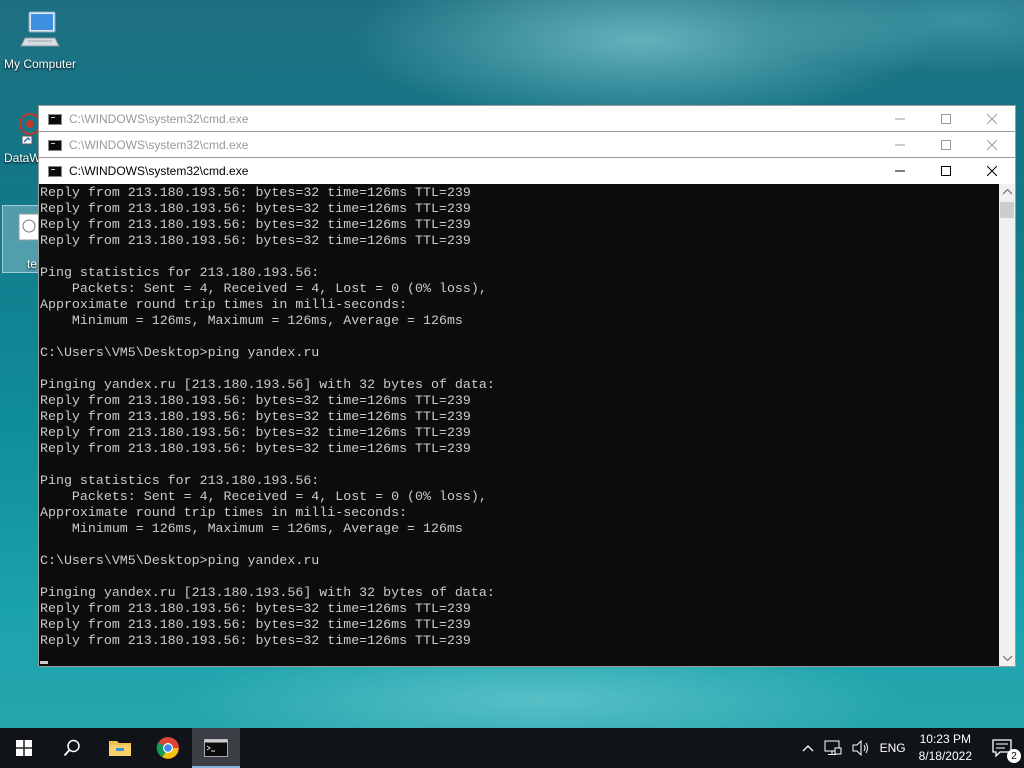 The height and width of the screenshot is (768, 1024). What do you see at coordinates (1014, 756) in the screenshot?
I see `notification-count-badge: 2` at bounding box center [1014, 756].